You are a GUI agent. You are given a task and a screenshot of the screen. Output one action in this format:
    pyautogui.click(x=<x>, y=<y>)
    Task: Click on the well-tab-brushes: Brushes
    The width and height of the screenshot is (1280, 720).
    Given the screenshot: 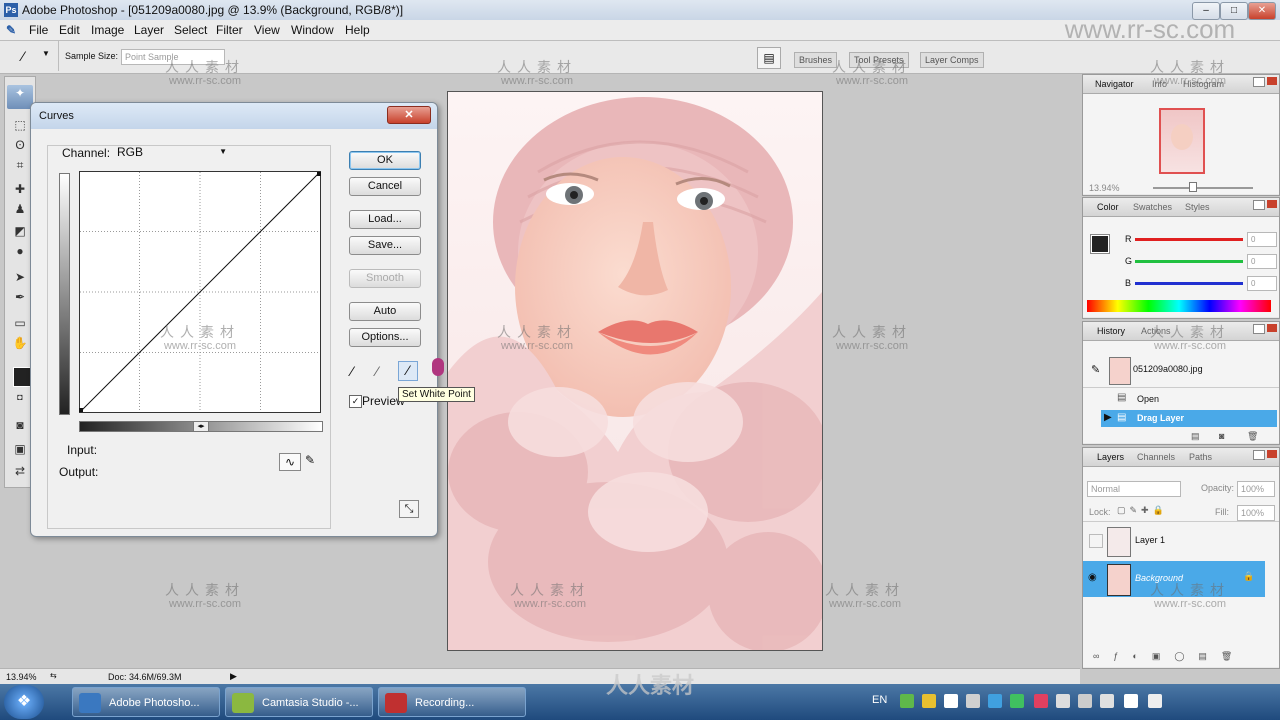 What is the action you would take?
    pyautogui.click(x=816, y=60)
    